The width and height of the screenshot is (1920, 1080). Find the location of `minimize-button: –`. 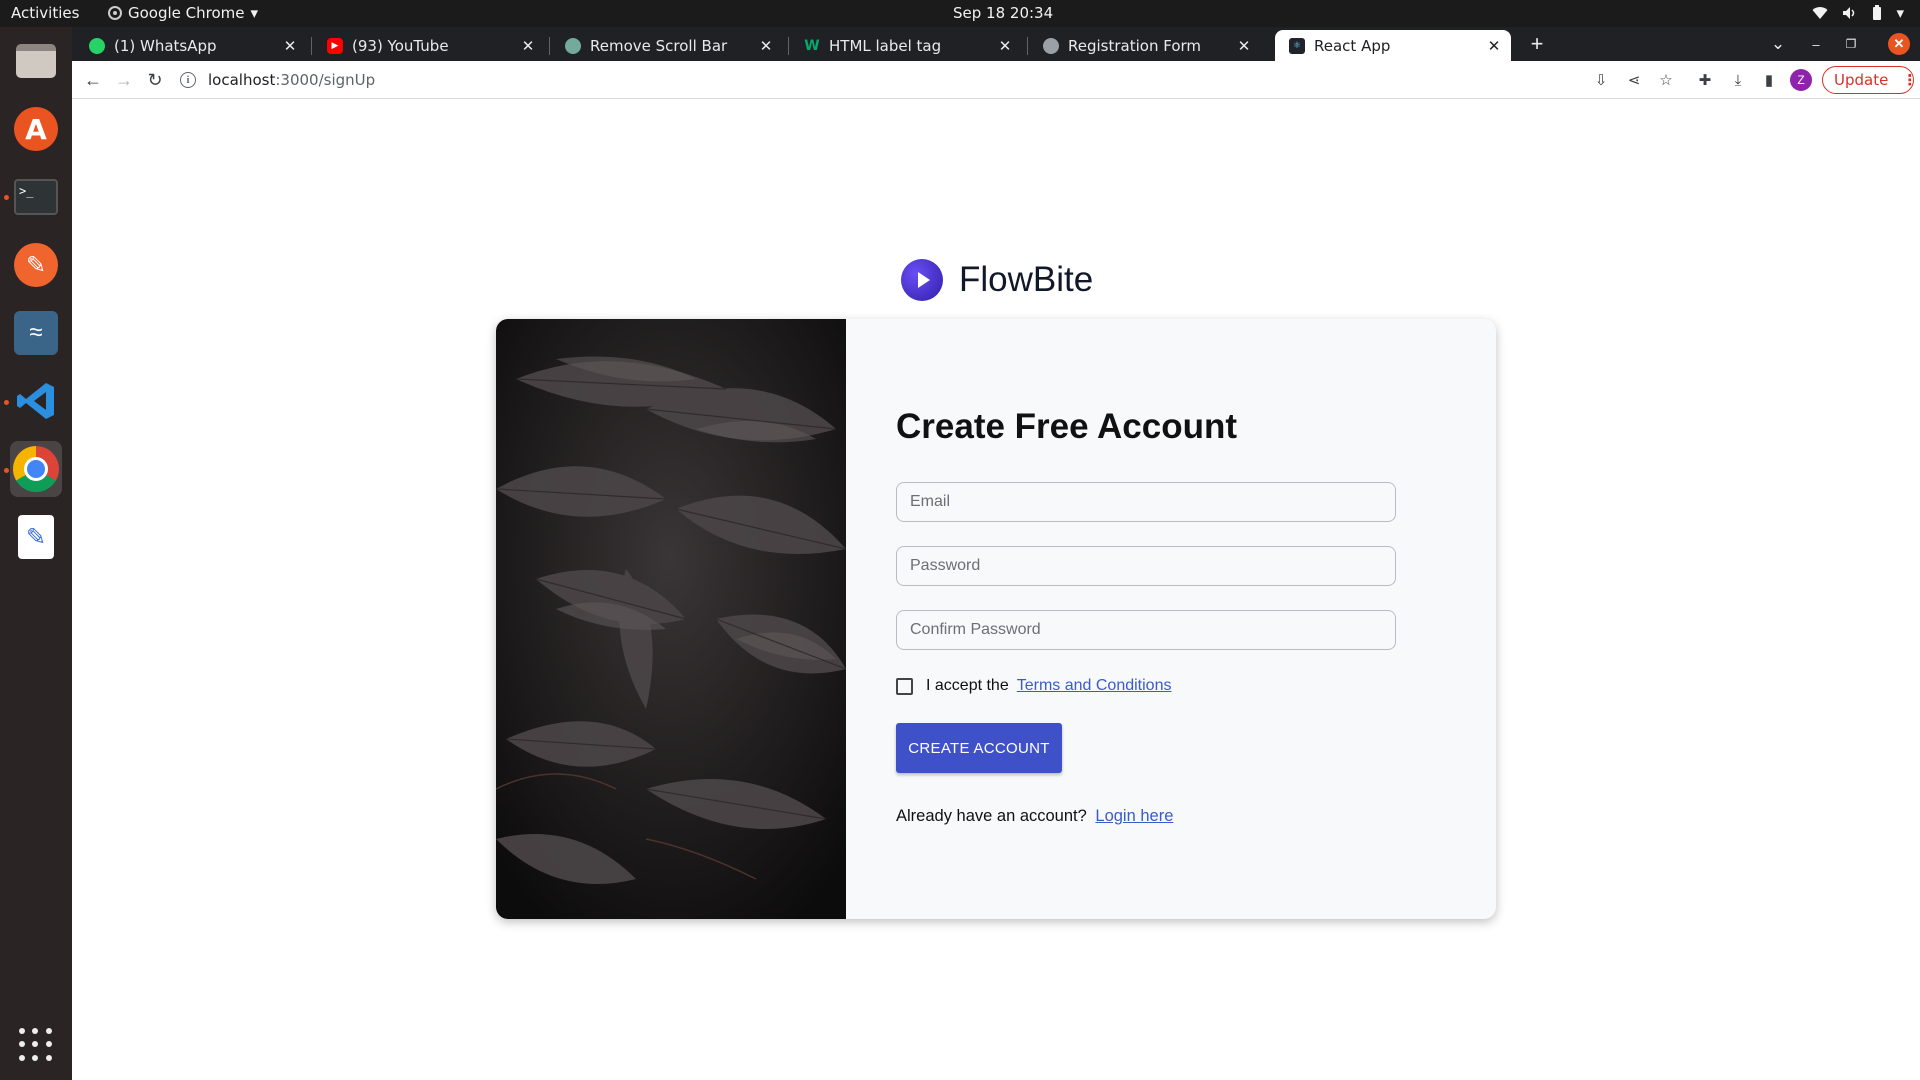

minimize-button: – is located at coordinates (1816, 44).